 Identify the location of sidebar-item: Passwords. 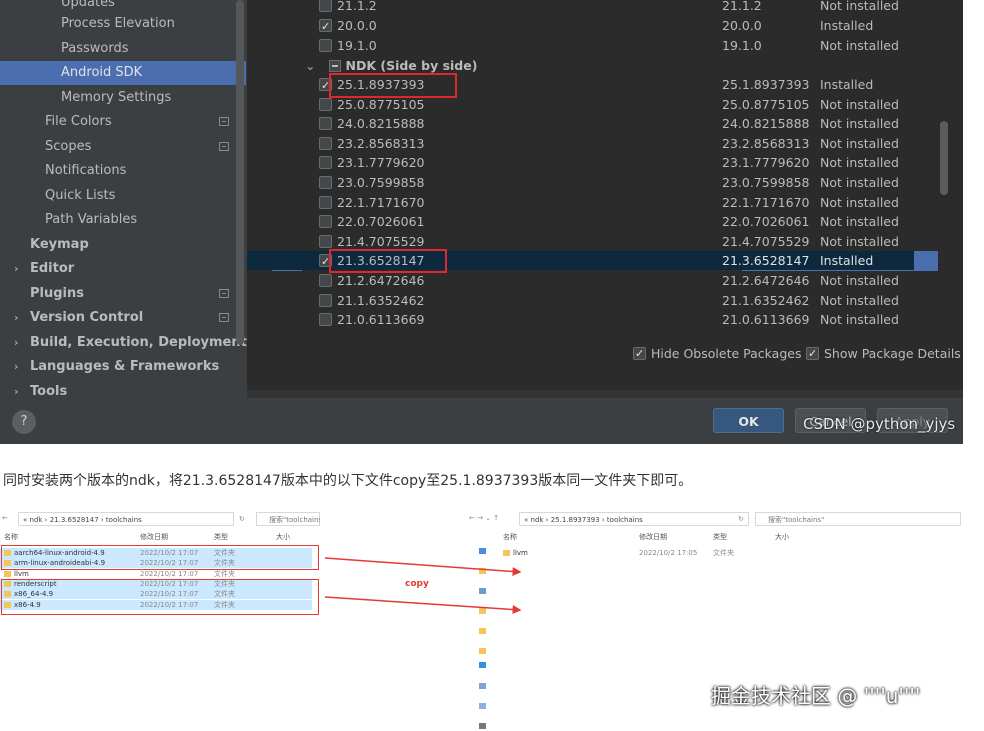
(123, 49).